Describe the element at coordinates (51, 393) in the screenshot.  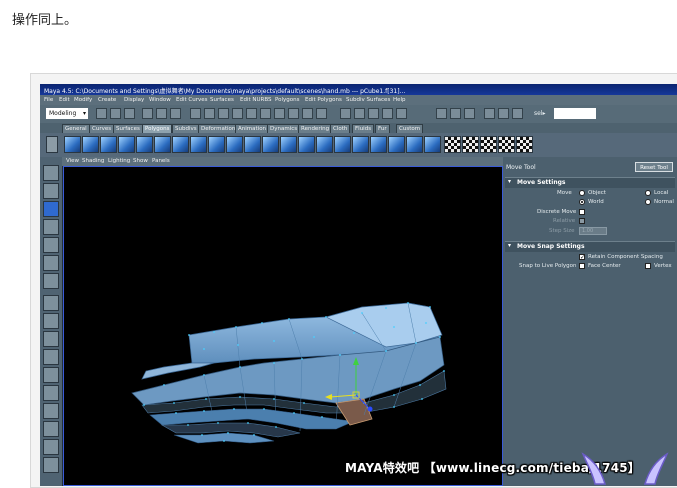
I see `hypershade-layout-icon` at that location.